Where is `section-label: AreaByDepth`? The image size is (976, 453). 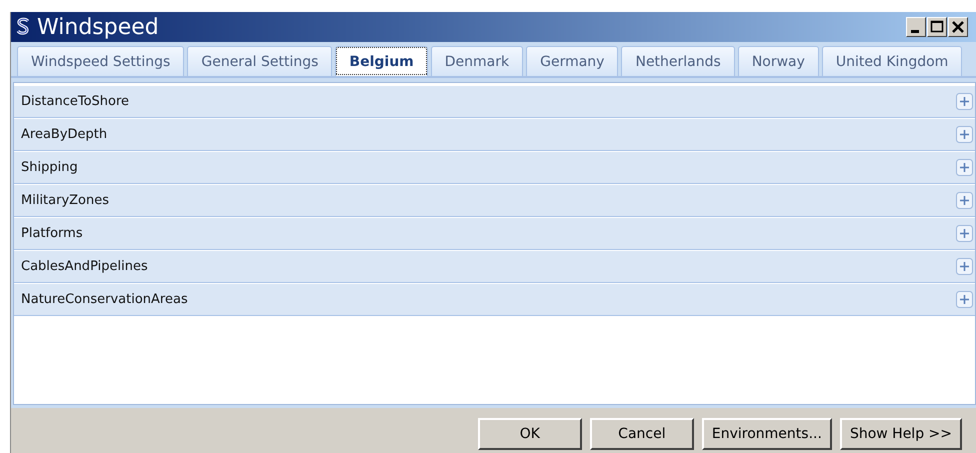
section-label: AreaByDepth is located at coordinates (64, 134).